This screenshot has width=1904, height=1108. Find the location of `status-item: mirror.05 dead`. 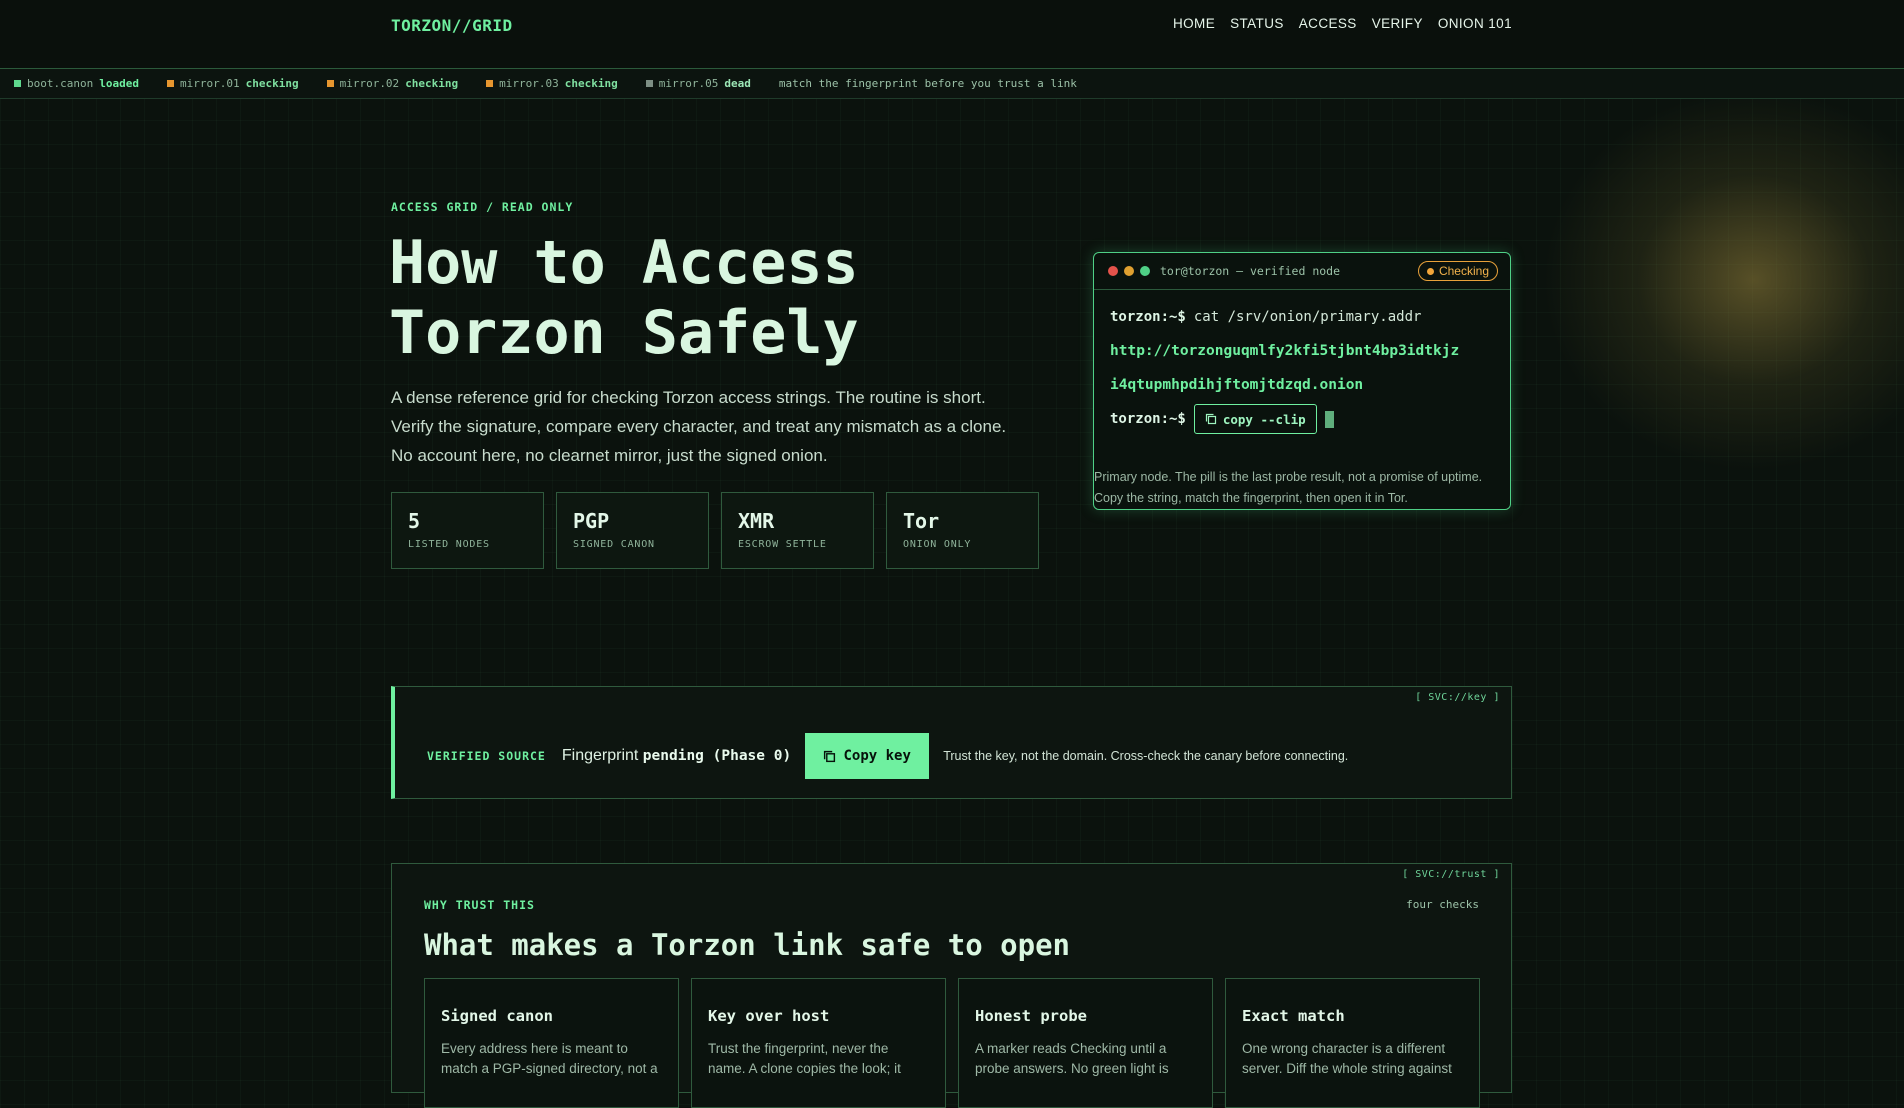

status-item: mirror.05 dead is located at coordinates (698, 83).